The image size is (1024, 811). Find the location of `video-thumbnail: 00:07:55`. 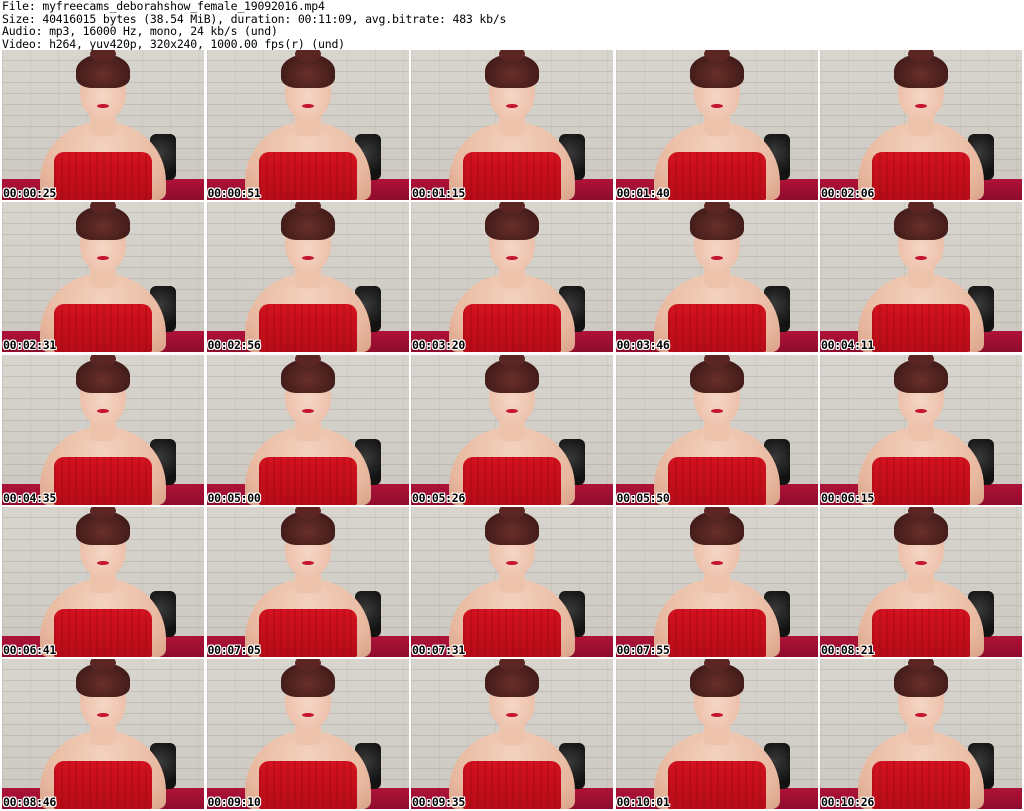

video-thumbnail: 00:07:55 is located at coordinates (716, 581).